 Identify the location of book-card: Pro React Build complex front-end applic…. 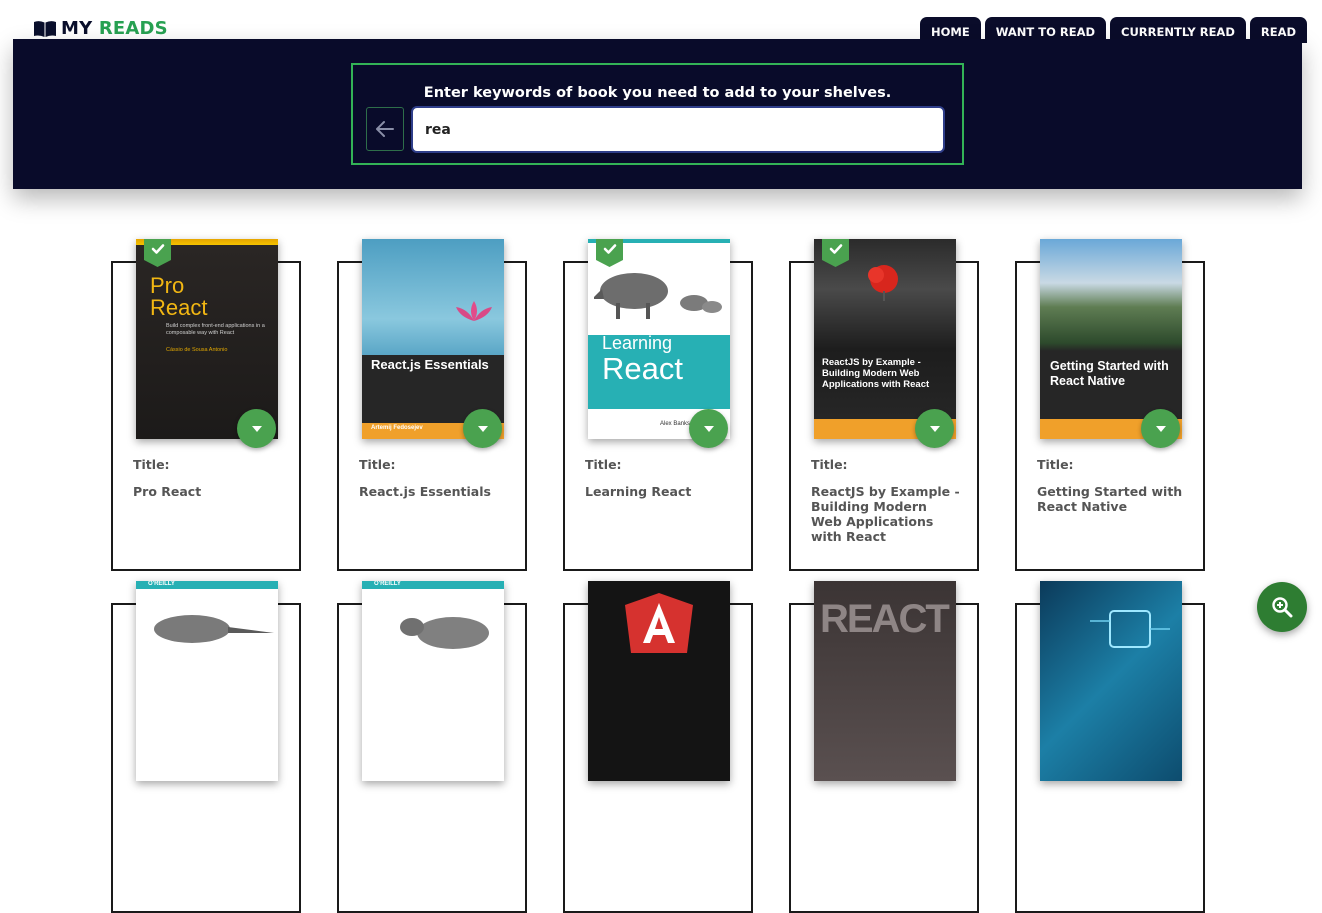
(206, 405).